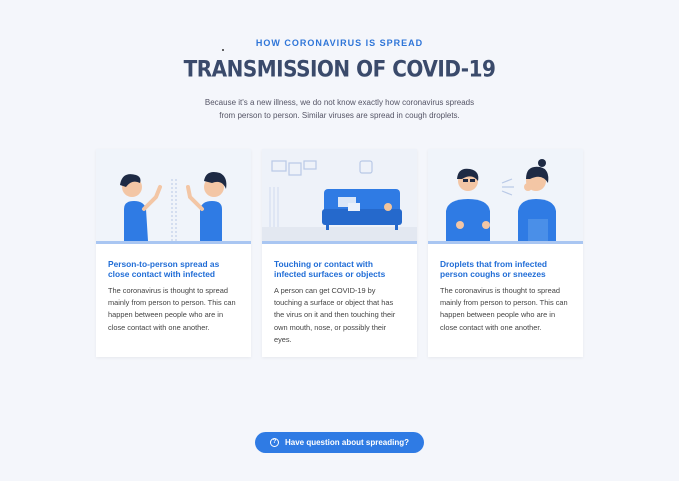  I want to click on illustration-two-people-high-five, so click(173, 195).